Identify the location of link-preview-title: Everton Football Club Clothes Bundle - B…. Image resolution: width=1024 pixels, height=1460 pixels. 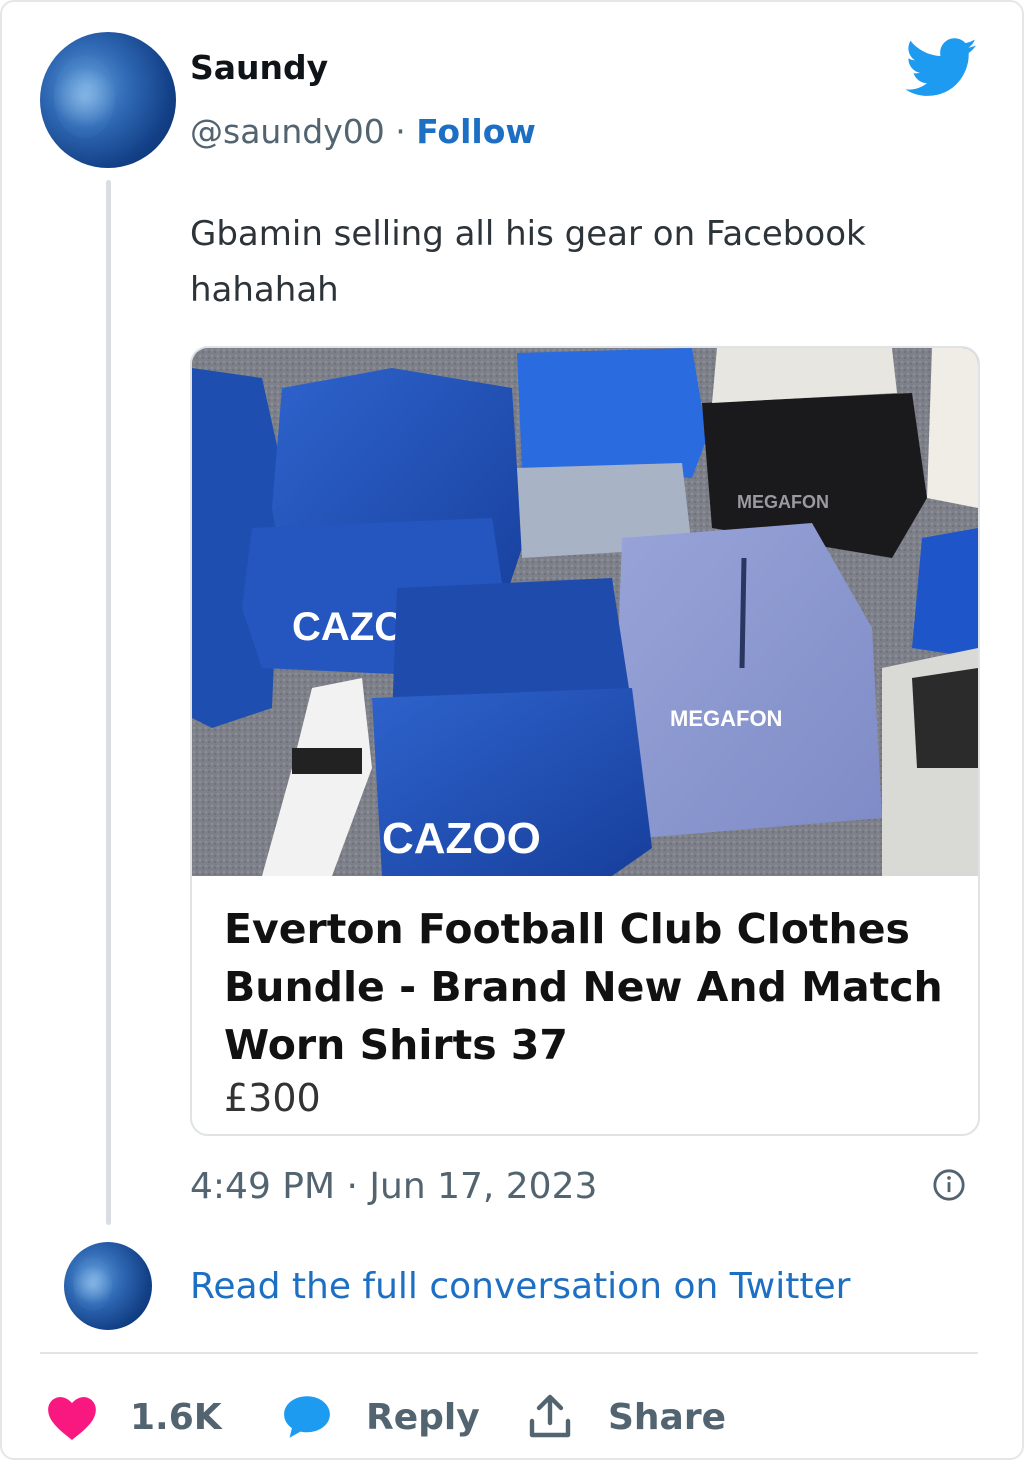
(594, 987).